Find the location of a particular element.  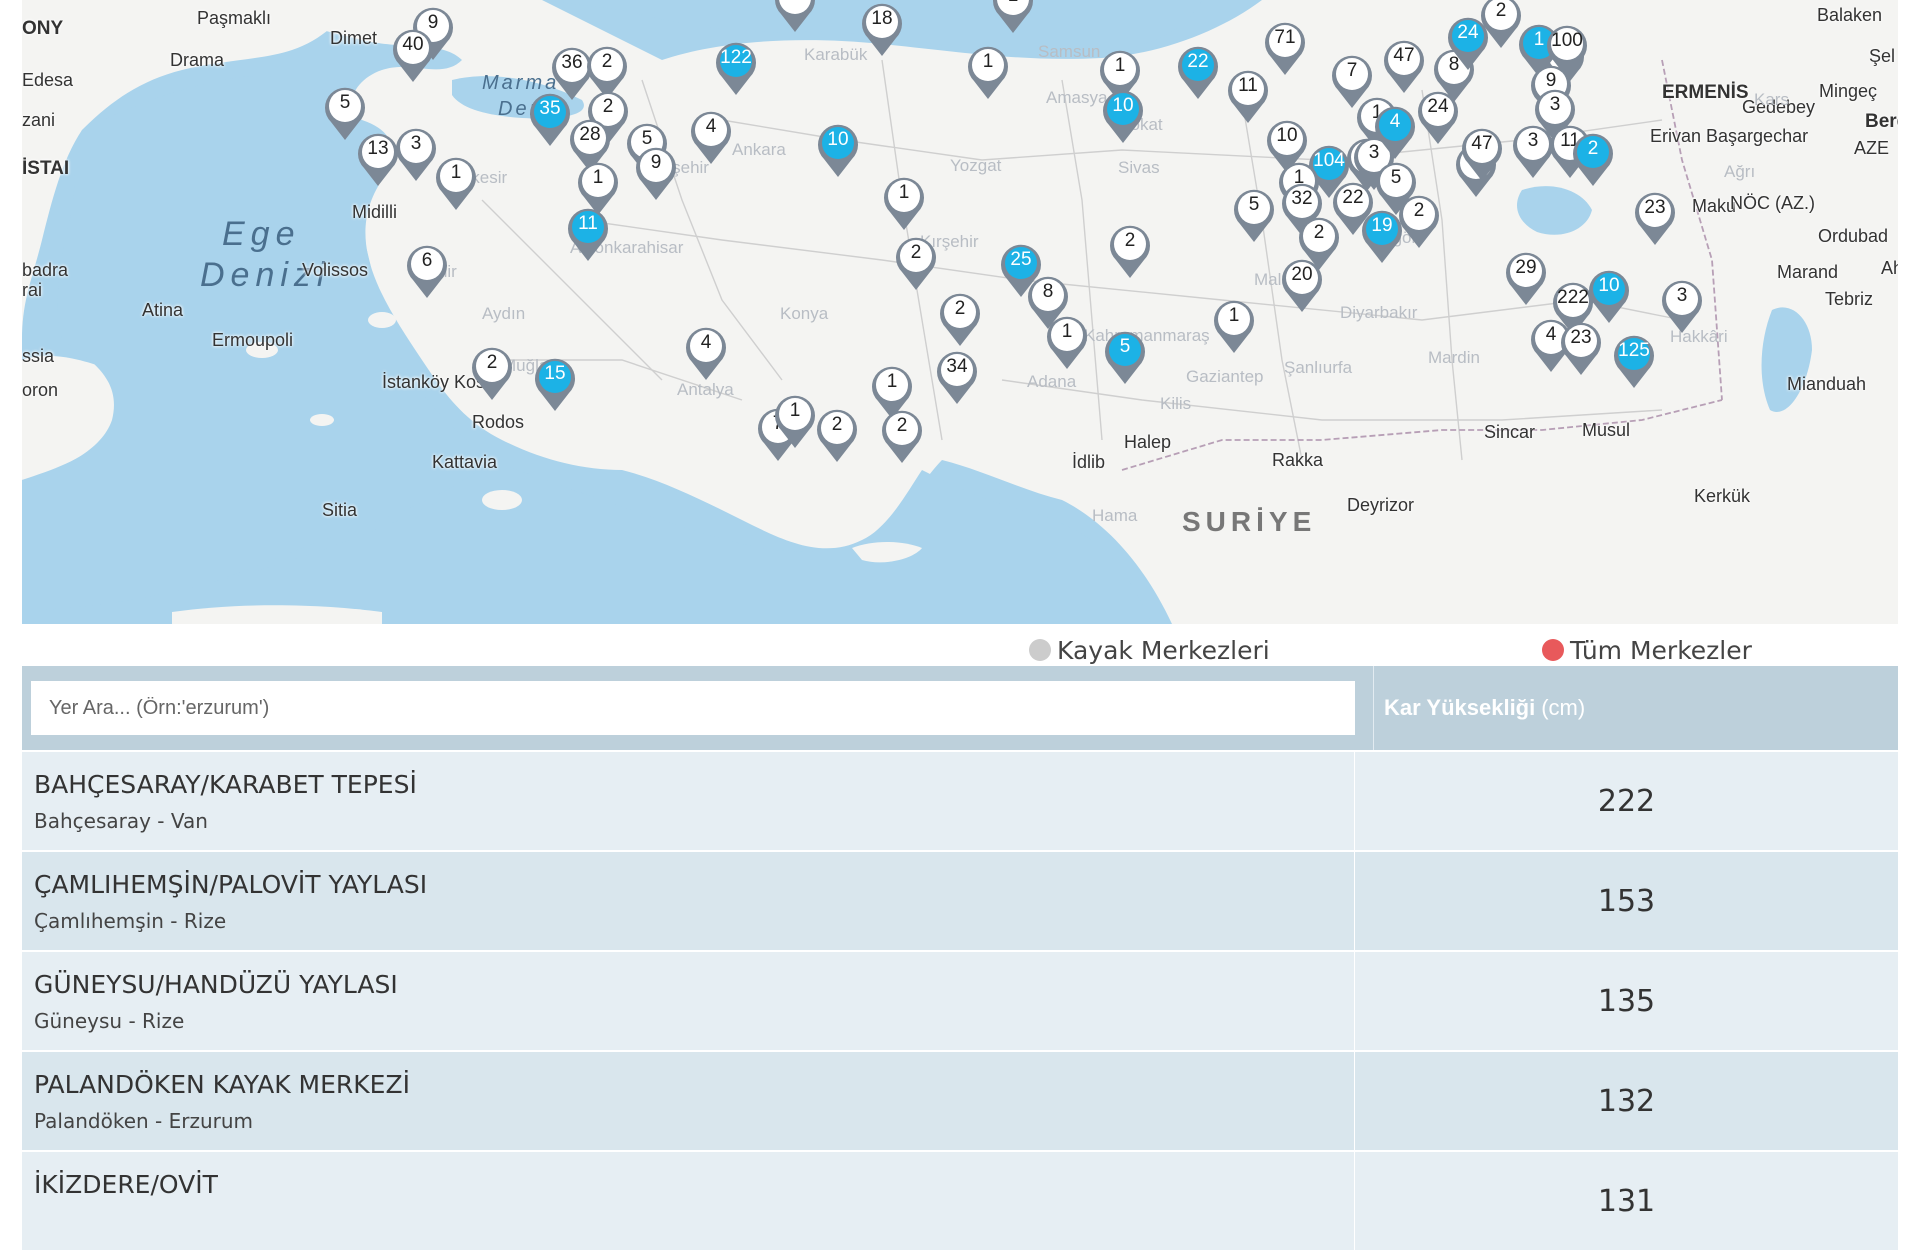

map-marker: 29 is located at coordinates (1526, 278).